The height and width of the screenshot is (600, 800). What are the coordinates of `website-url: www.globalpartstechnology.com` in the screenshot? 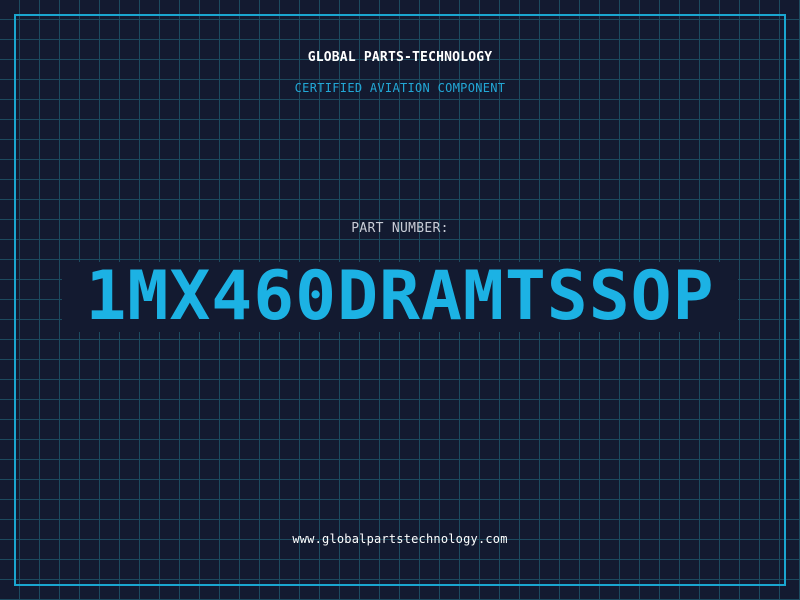 It's located at (400, 539).